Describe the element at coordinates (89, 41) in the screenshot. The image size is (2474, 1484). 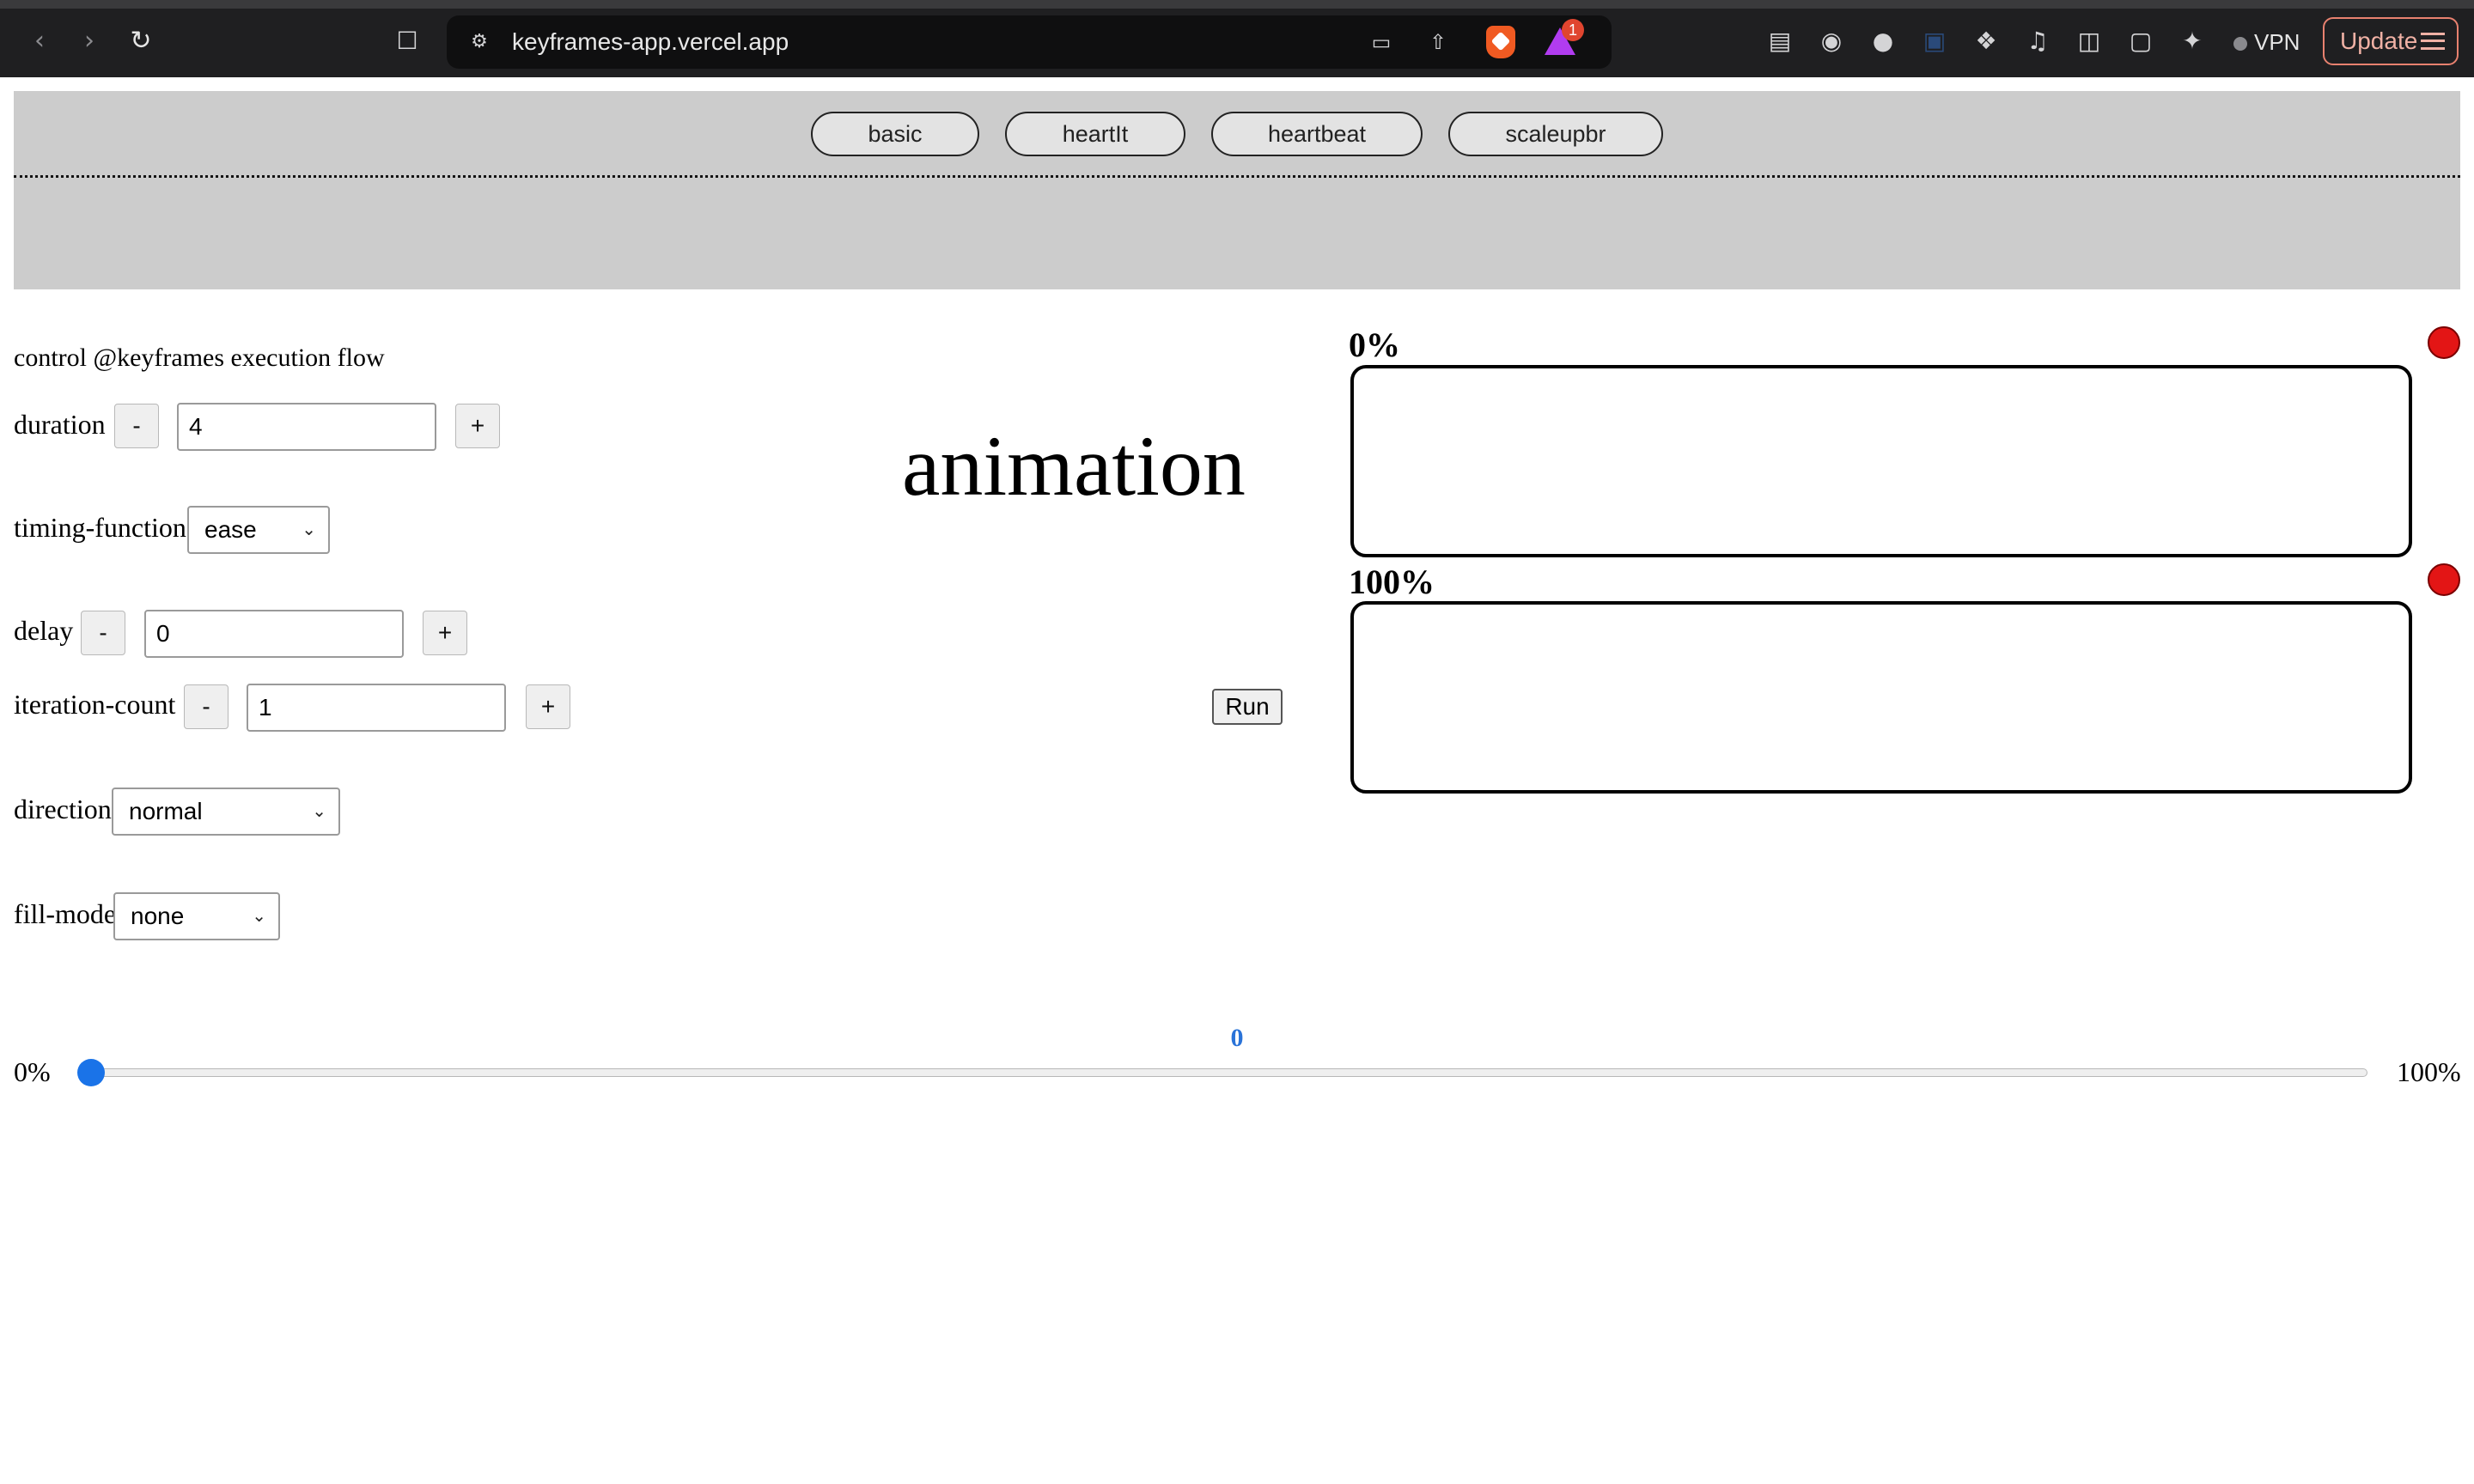
I see `forward-icon: ›` at that location.